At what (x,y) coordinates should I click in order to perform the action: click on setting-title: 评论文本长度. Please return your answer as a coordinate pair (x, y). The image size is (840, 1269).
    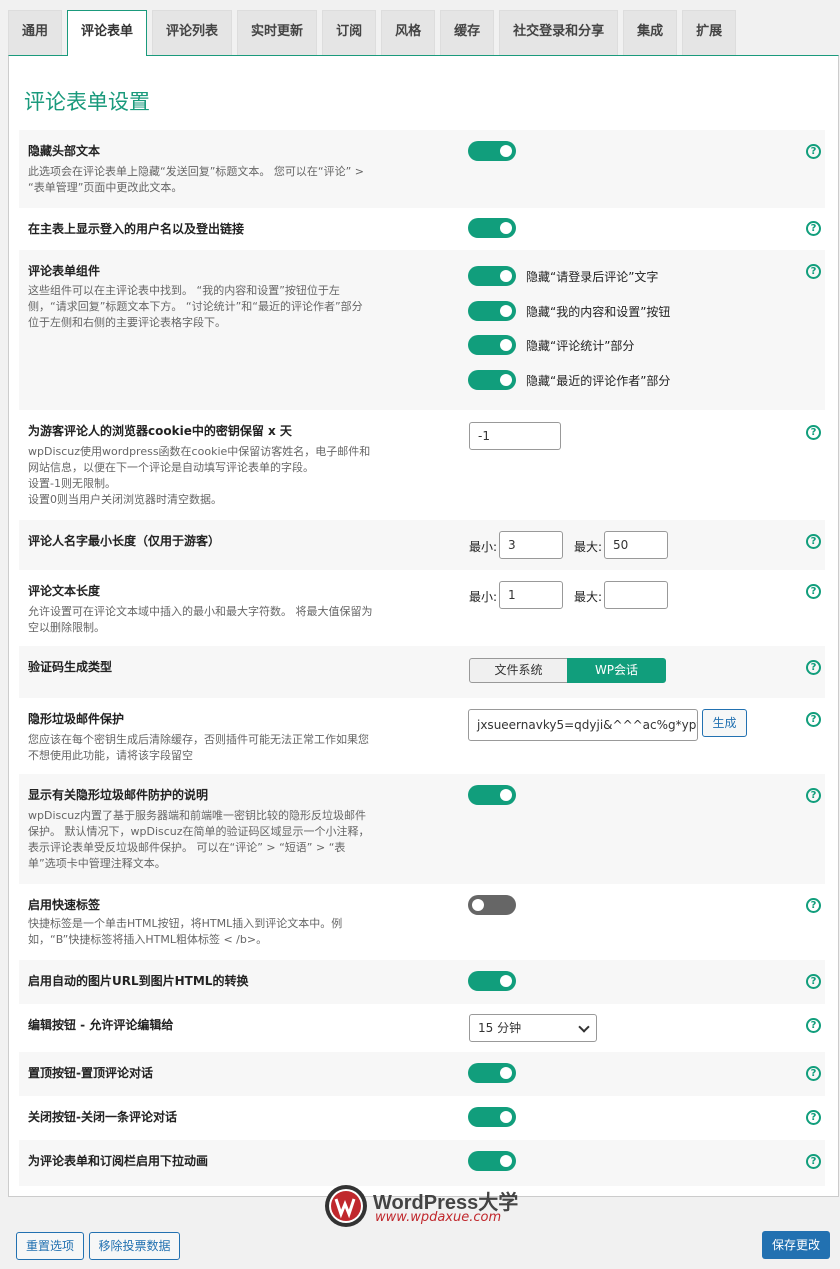
    Looking at the image, I should click on (64, 591).